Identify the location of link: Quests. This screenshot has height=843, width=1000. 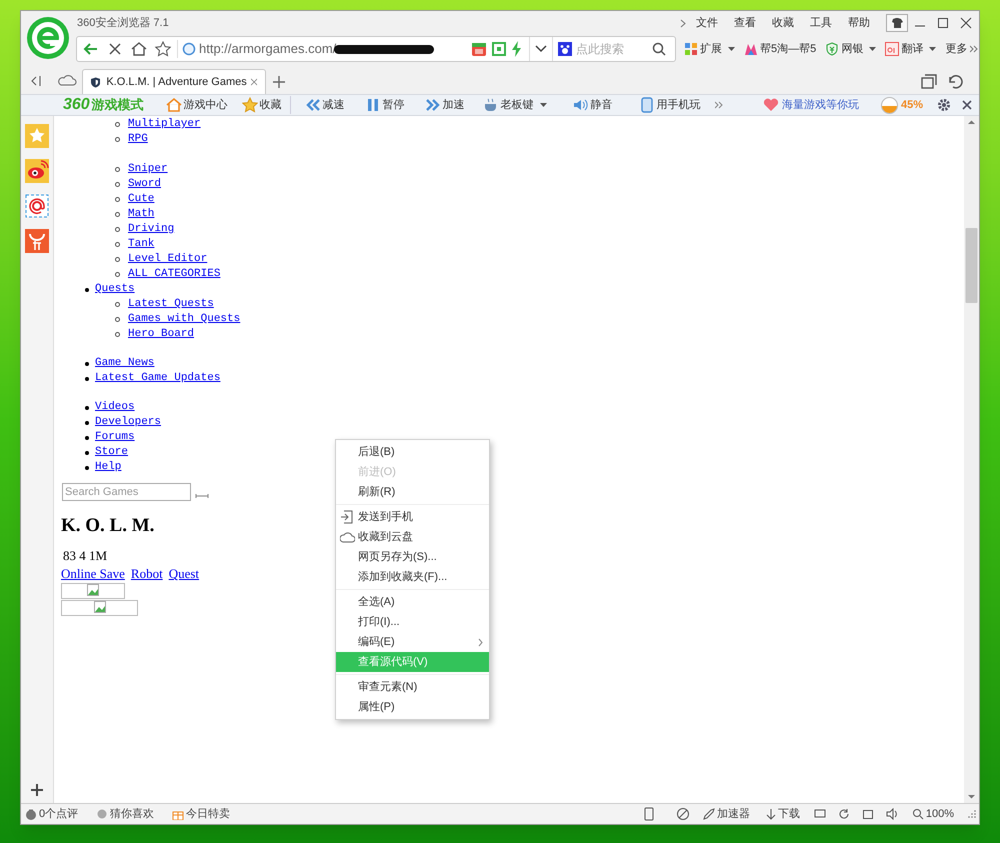
(115, 289).